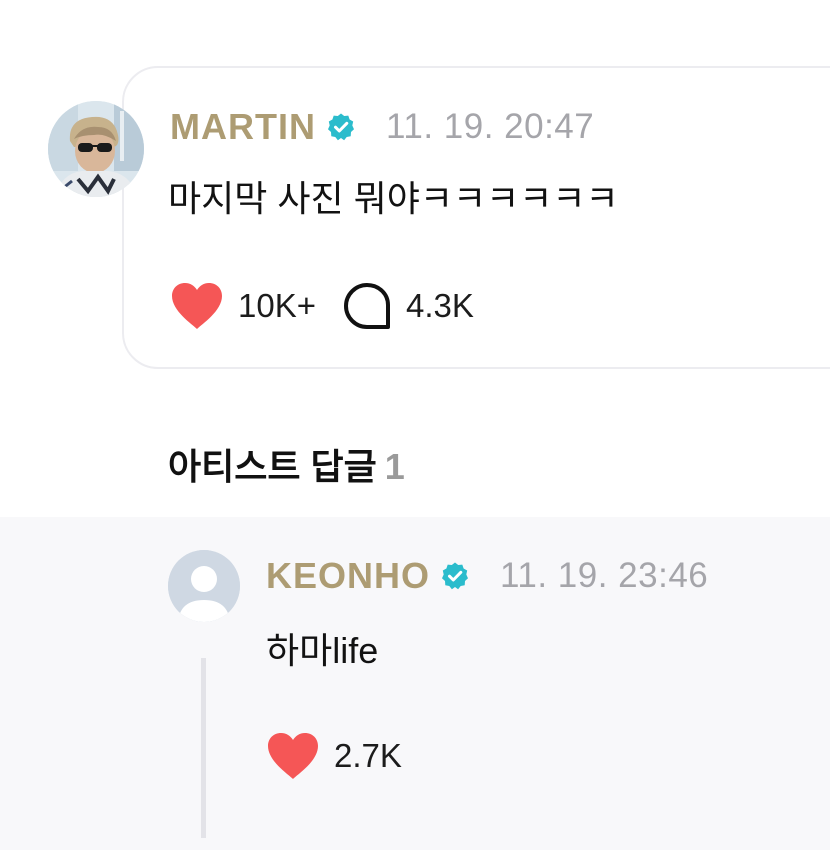 This screenshot has width=830, height=850. Describe the element at coordinates (272, 466) in the screenshot. I see `artist-replies-title: 아티스트 답글` at that location.